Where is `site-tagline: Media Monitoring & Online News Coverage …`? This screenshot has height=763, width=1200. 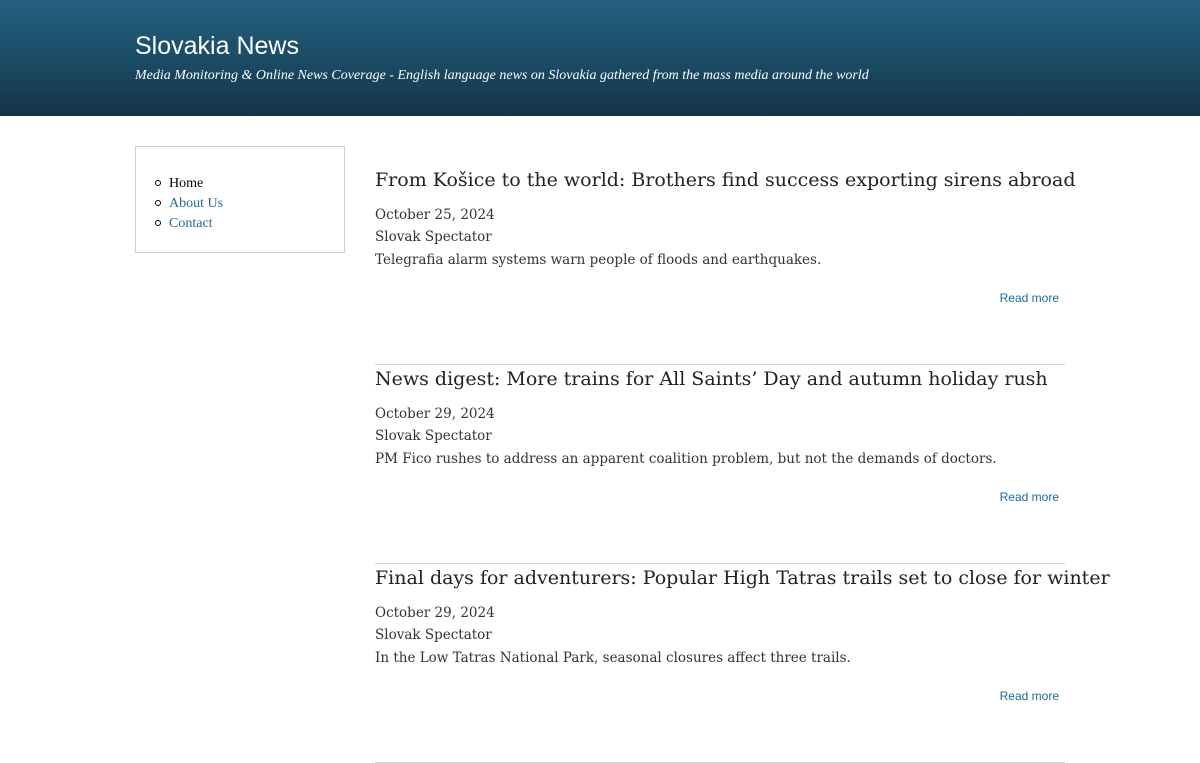 site-tagline: Media Monitoring & Online News Coverage … is located at coordinates (502, 75).